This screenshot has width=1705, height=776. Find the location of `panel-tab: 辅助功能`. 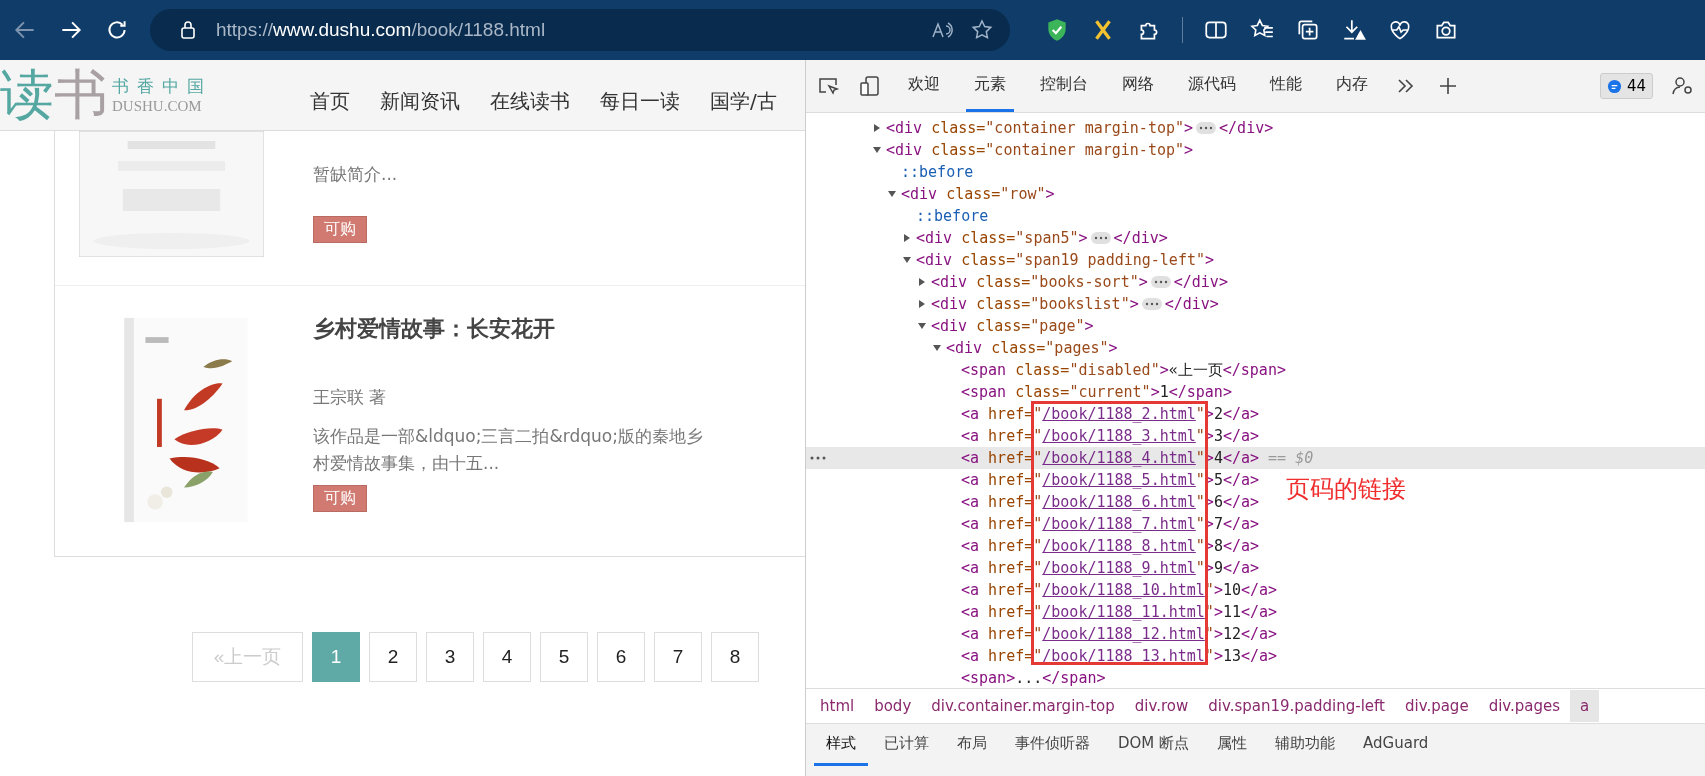

panel-tab: 辅助功能 is located at coordinates (1305, 745).